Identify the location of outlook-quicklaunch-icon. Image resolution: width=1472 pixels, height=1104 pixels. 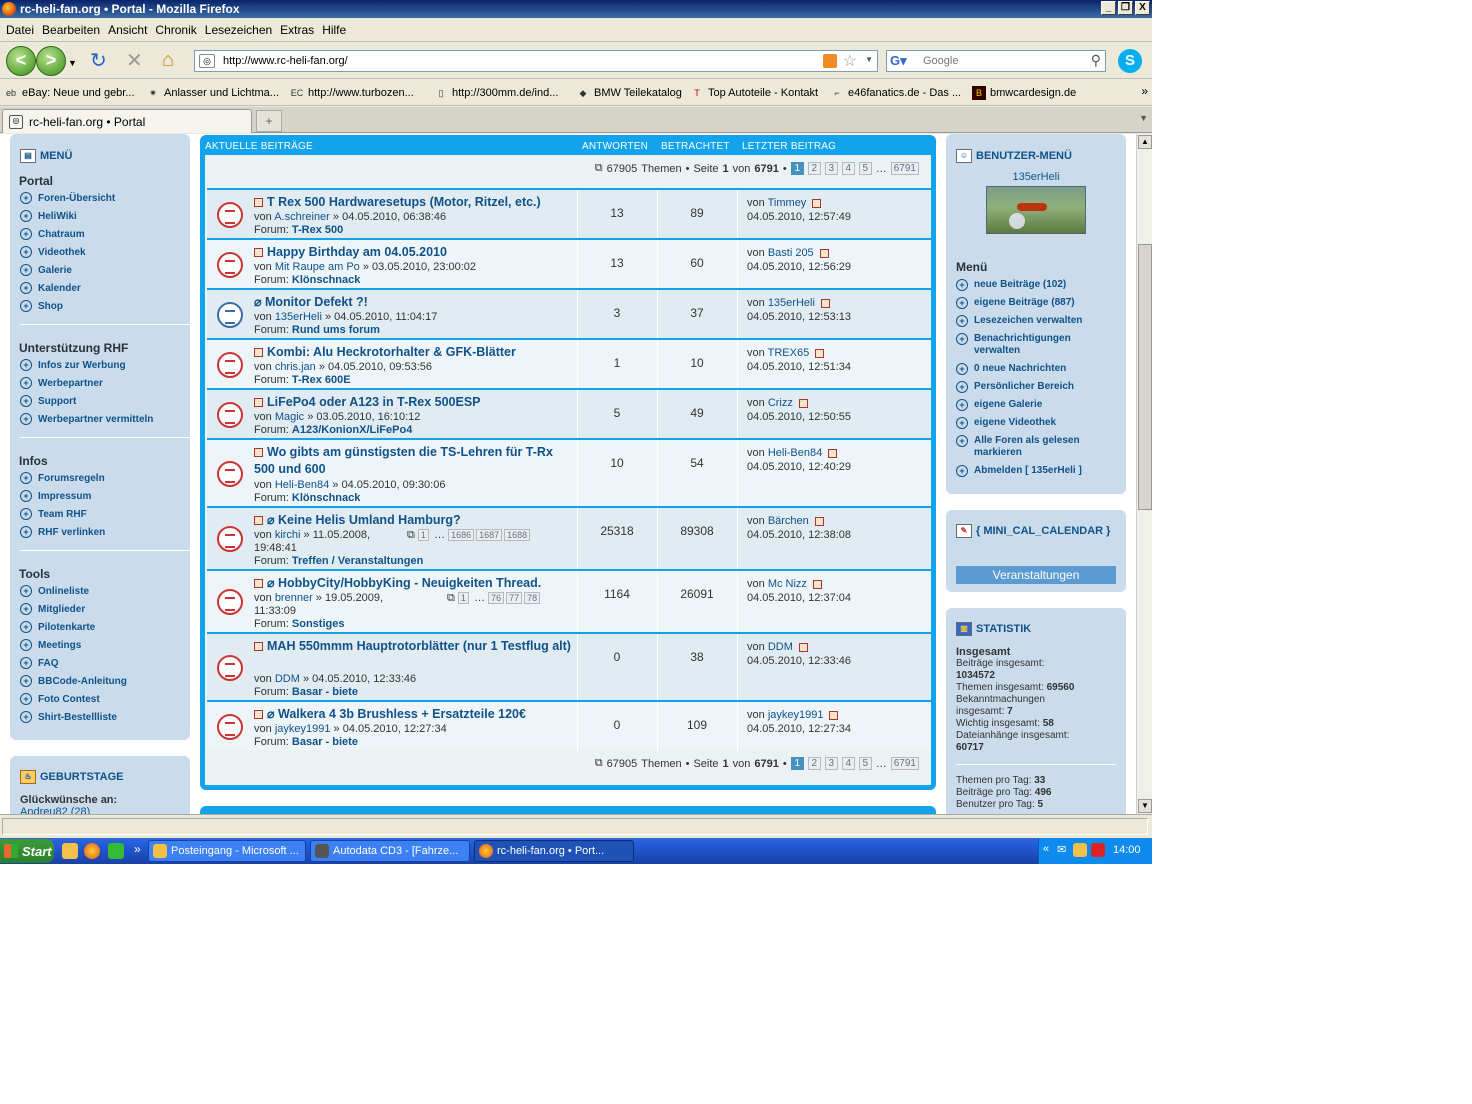
(70, 851).